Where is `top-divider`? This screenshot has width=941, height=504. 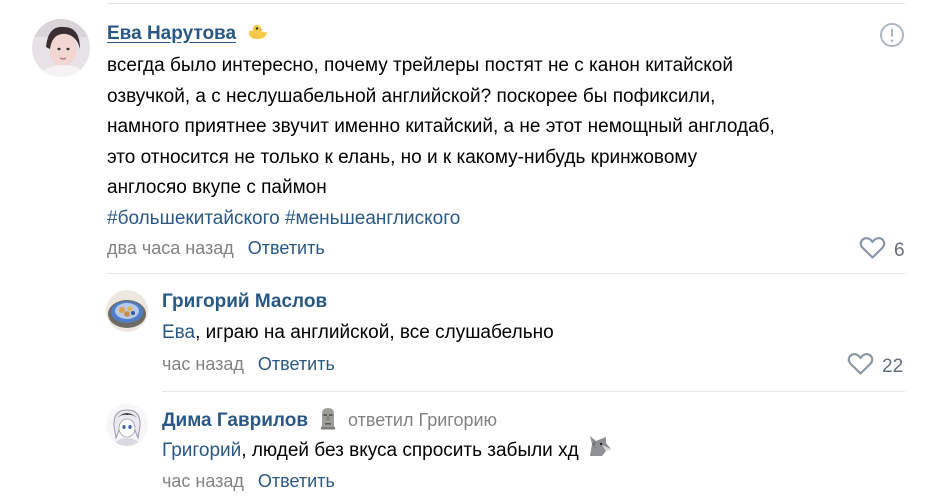 top-divider is located at coordinates (506, 3).